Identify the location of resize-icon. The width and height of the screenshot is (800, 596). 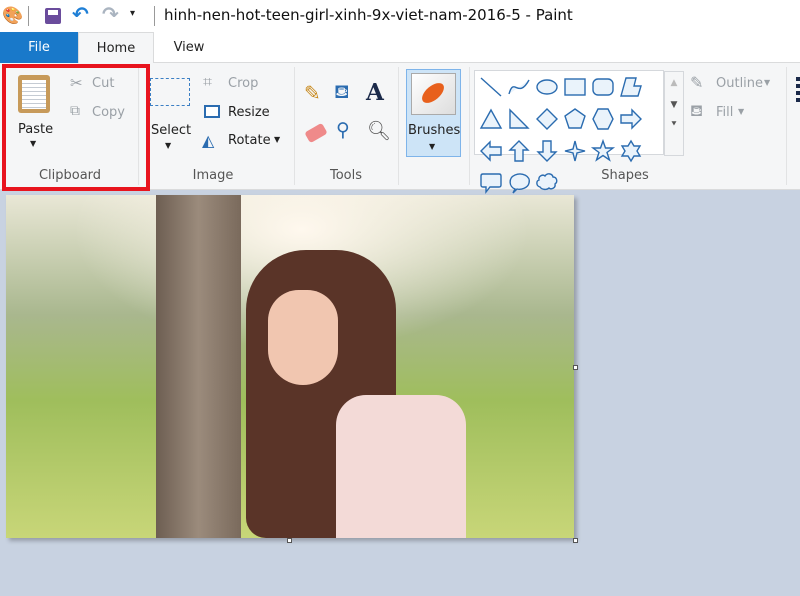
(212, 111).